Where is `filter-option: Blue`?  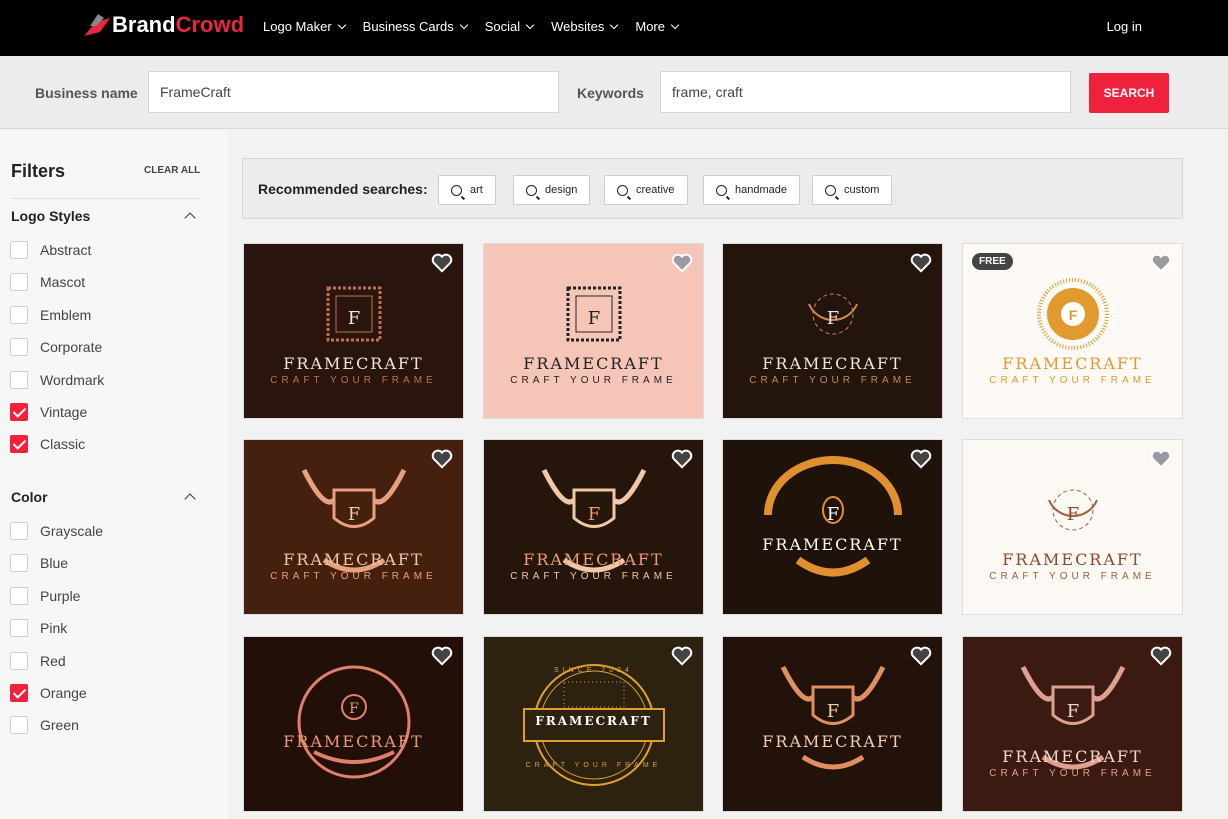 filter-option: Blue is located at coordinates (39, 563).